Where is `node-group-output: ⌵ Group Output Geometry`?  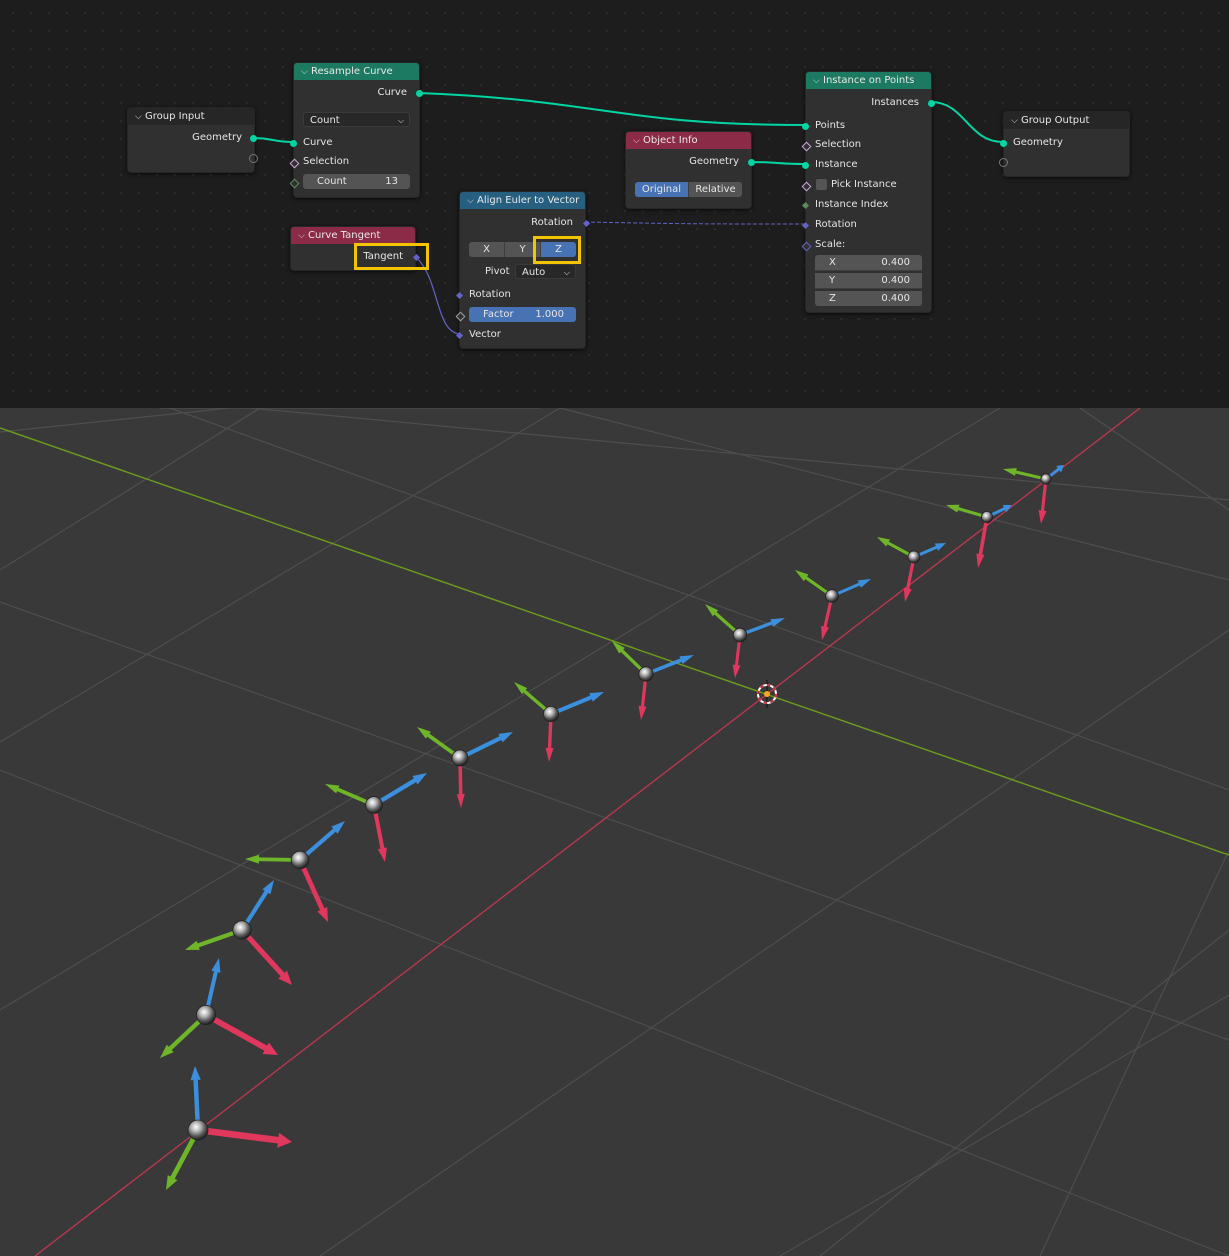
node-group-output: ⌵ Group Output Geometry is located at coordinates (1064, 144).